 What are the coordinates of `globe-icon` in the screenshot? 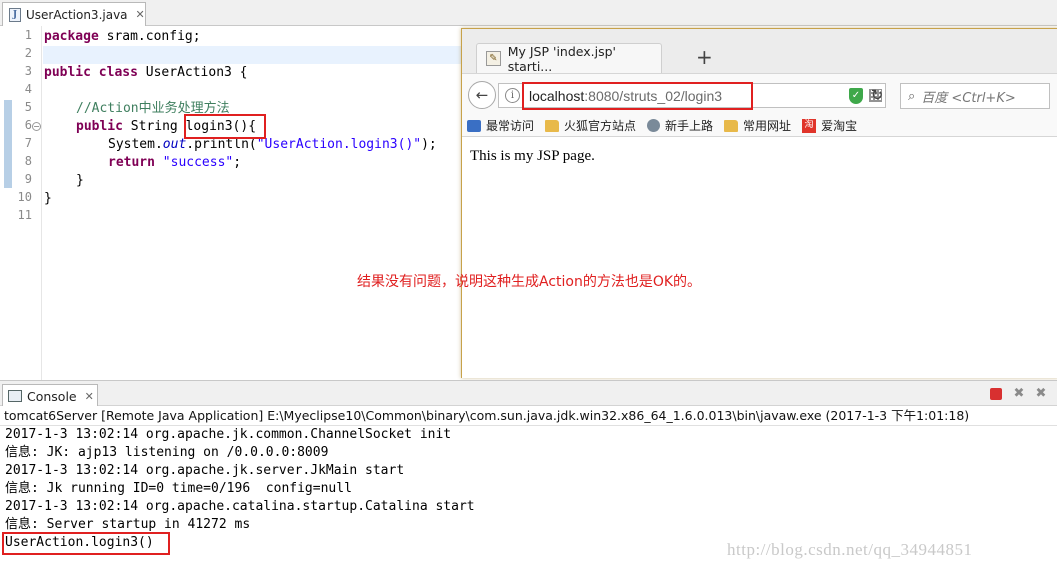 It's located at (654, 125).